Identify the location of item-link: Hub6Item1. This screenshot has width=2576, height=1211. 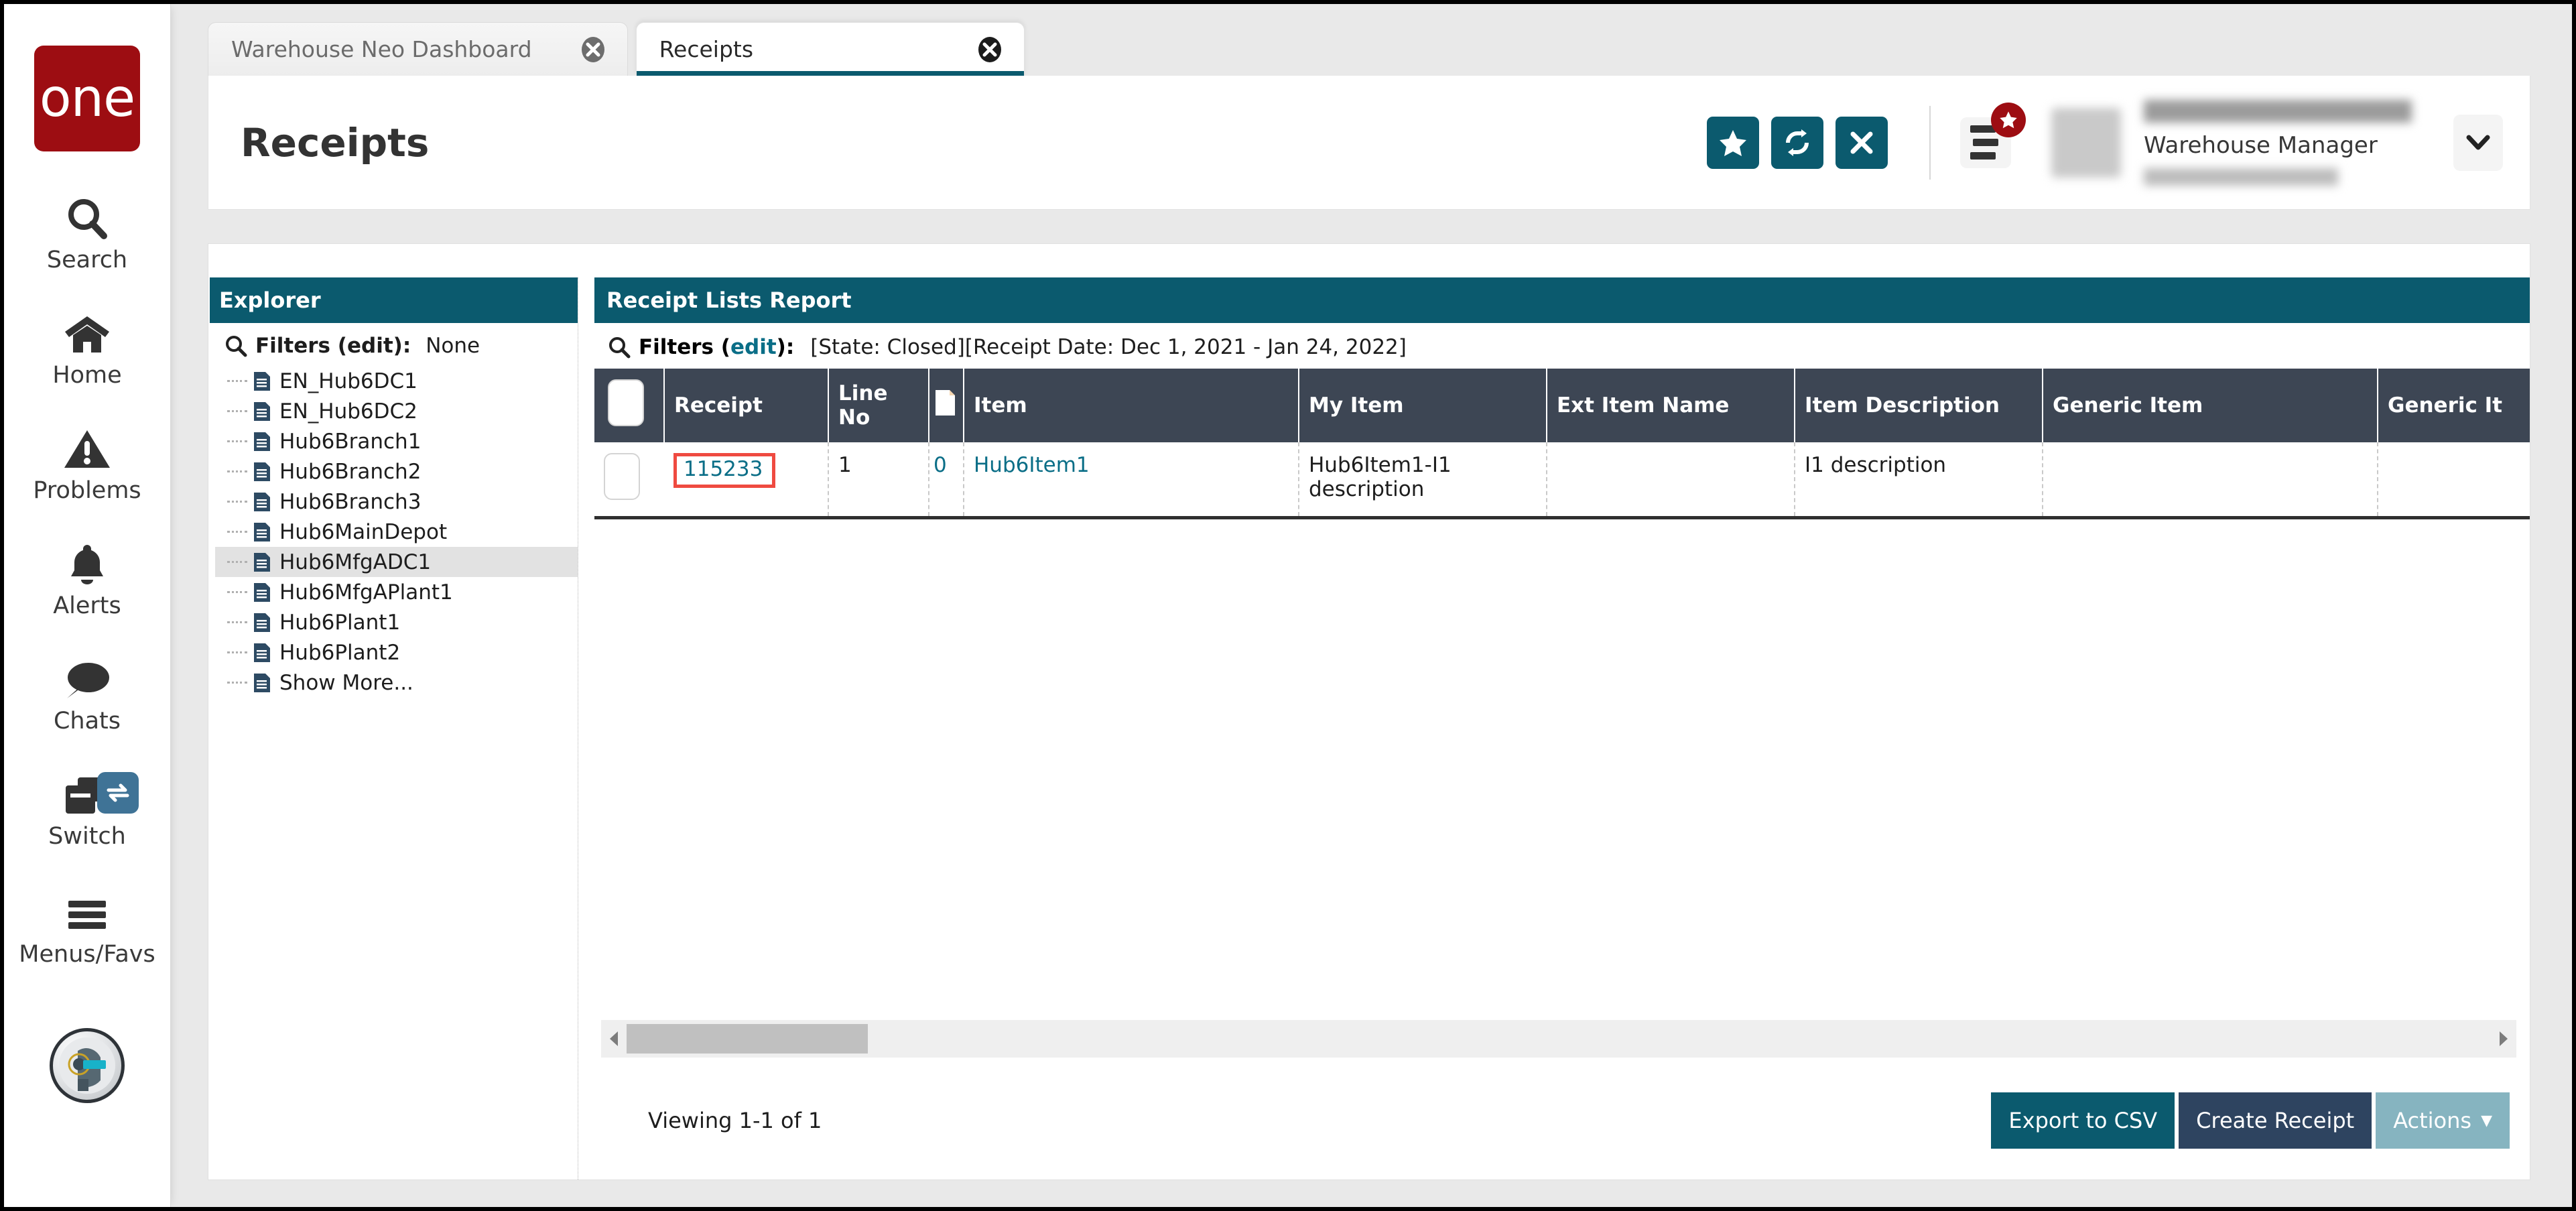
(1032, 465).